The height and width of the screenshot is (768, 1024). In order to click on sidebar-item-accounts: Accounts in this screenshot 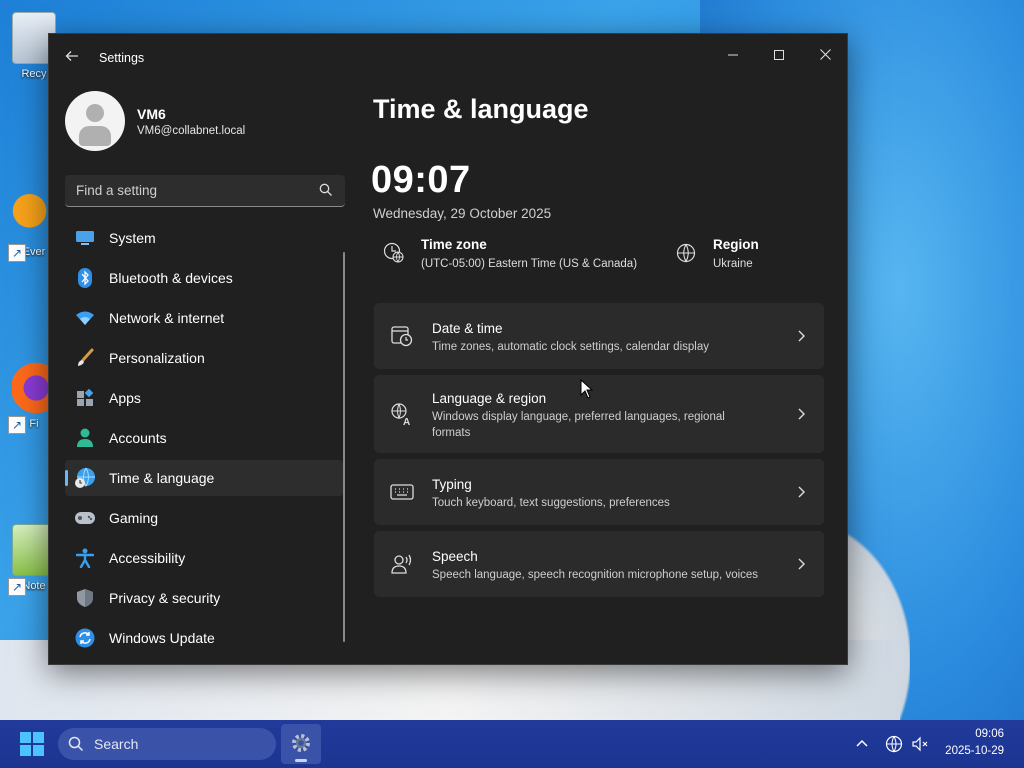, I will do `click(204, 438)`.